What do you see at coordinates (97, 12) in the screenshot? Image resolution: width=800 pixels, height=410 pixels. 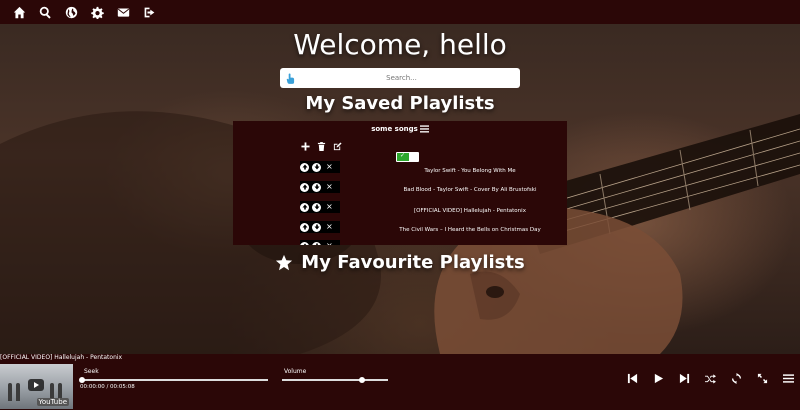 I see `gear-icon` at bounding box center [97, 12].